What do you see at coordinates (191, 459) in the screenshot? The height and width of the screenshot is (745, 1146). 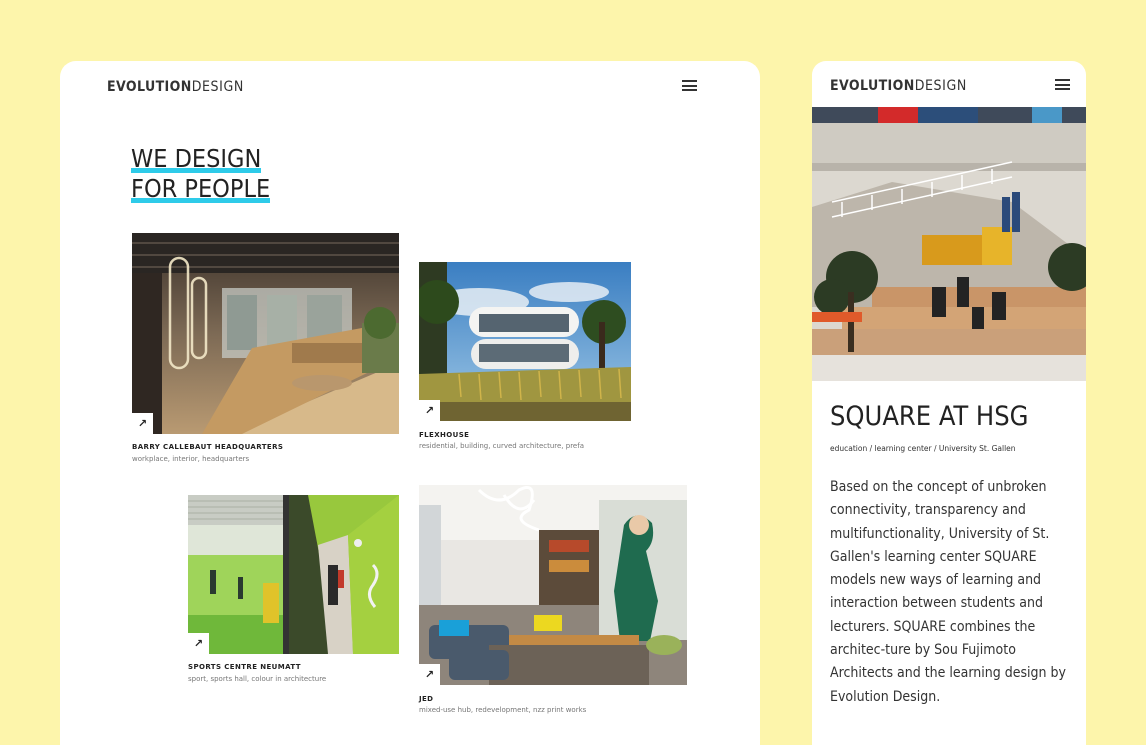 I see `project-tags: workplace, interior, headquarters` at bounding box center [191, 459].